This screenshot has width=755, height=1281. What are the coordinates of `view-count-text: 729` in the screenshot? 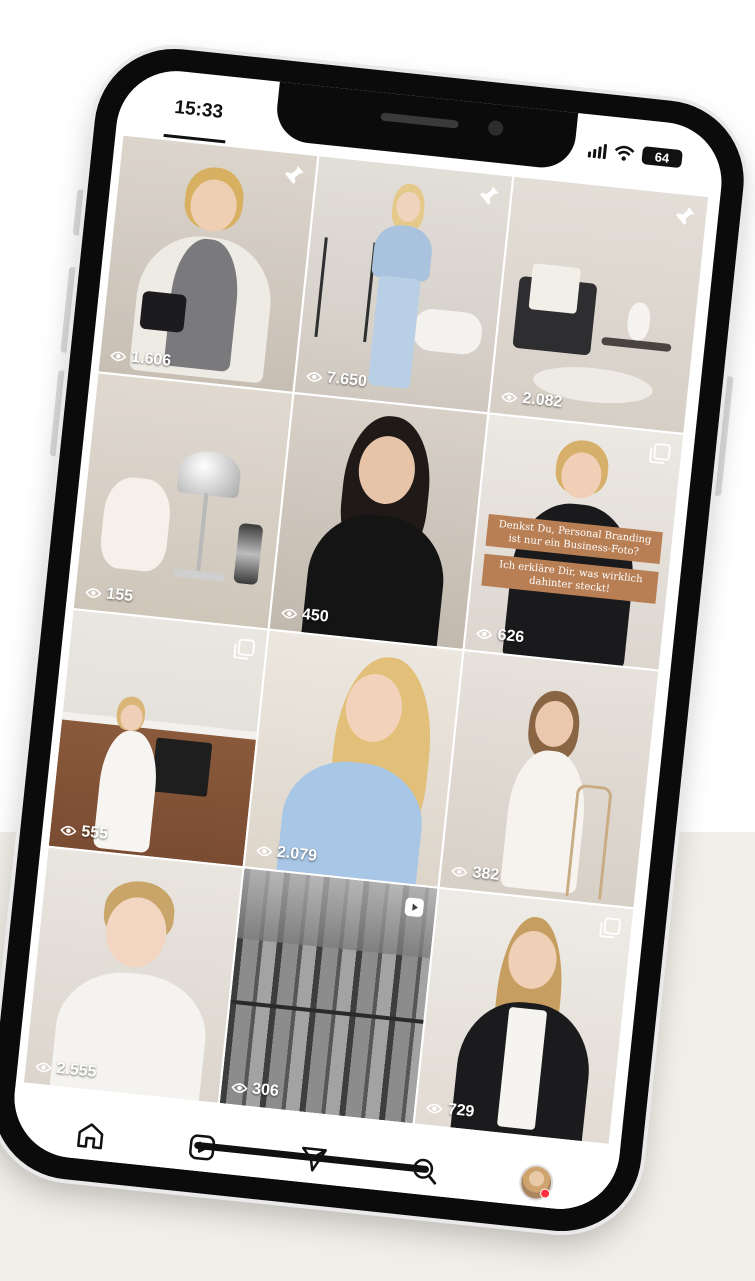 It's located at (461, 1110).